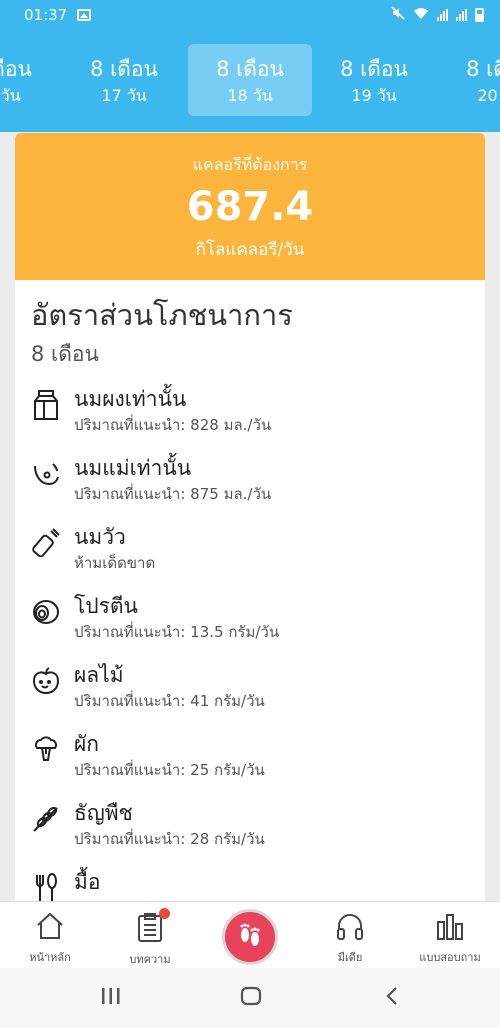  Describe the element at coordinates (10, 95) in the screenshot. I see `age-tab-day: 16 วัน` at that location.